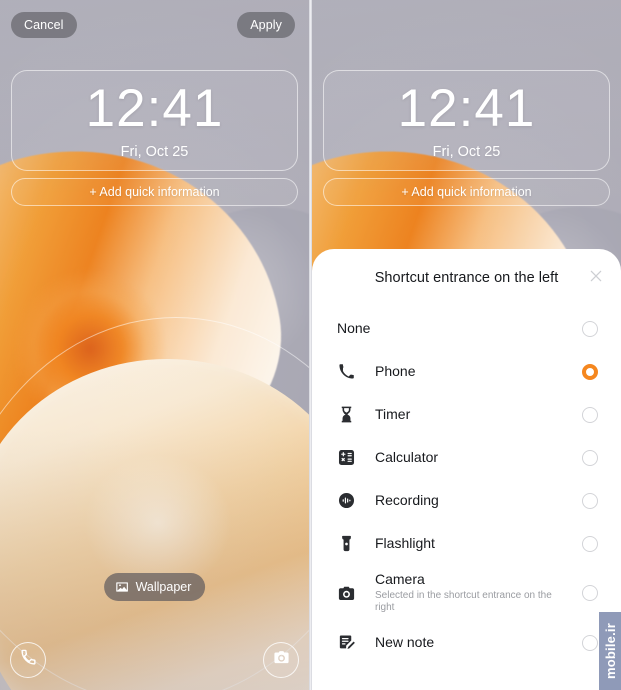 The width and height of the screenshot is (621, 690). I want to click on close-icon, so click(596, 278).